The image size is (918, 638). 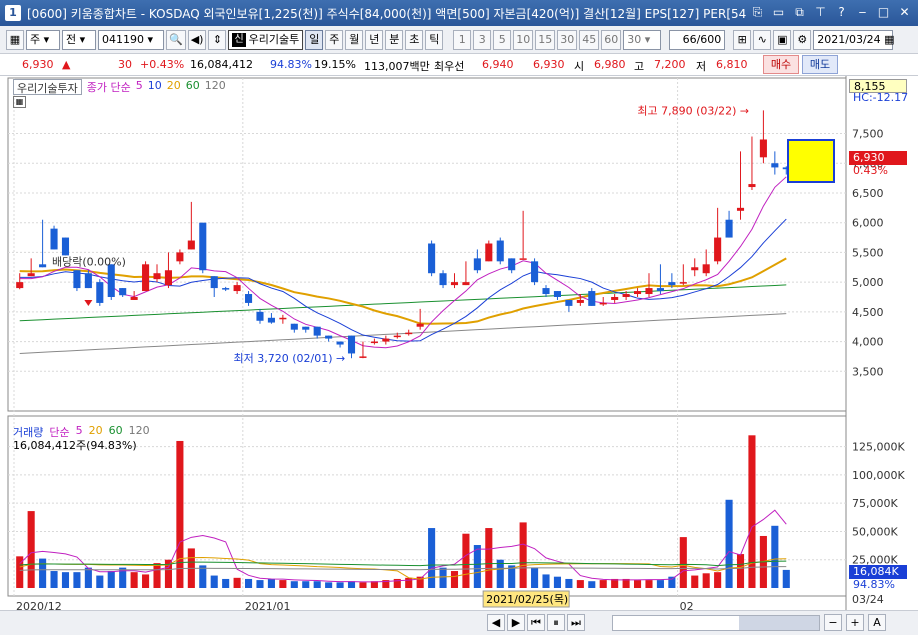 What do you see at coordinates (742, 39) in the screenshot?
I see `indicator-icon: ⊞` at bounding box center [742, 39].